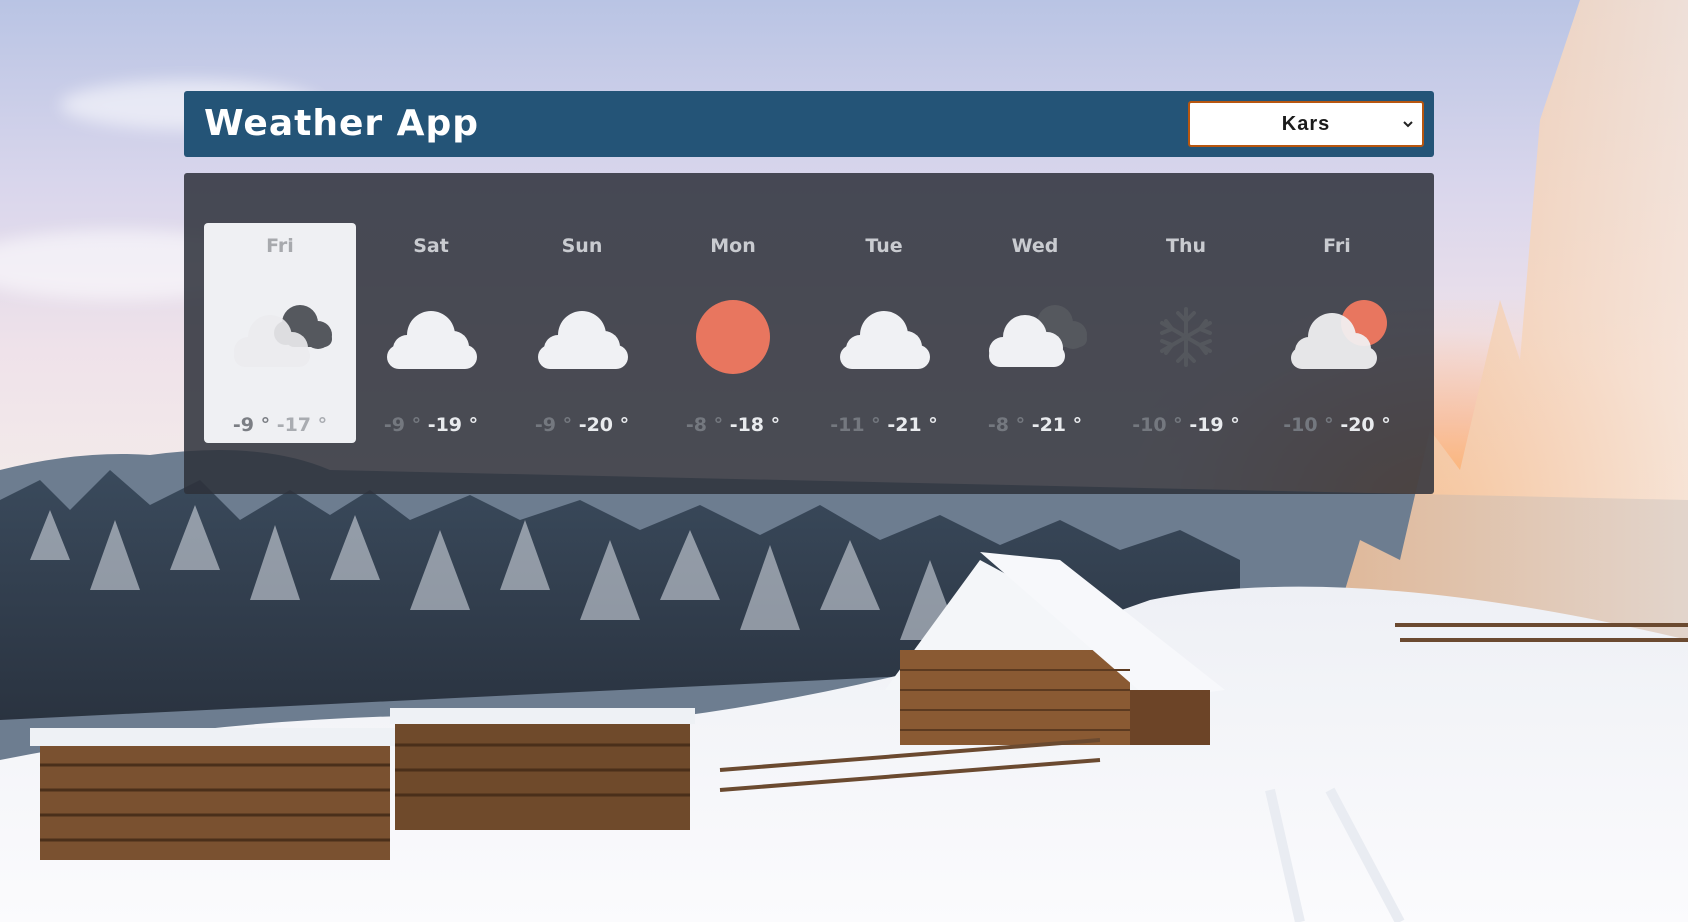 Image resolution: width=1688 pixels, height=922 pixels. I want to click on snowflake-icon, so click(1186, 337).